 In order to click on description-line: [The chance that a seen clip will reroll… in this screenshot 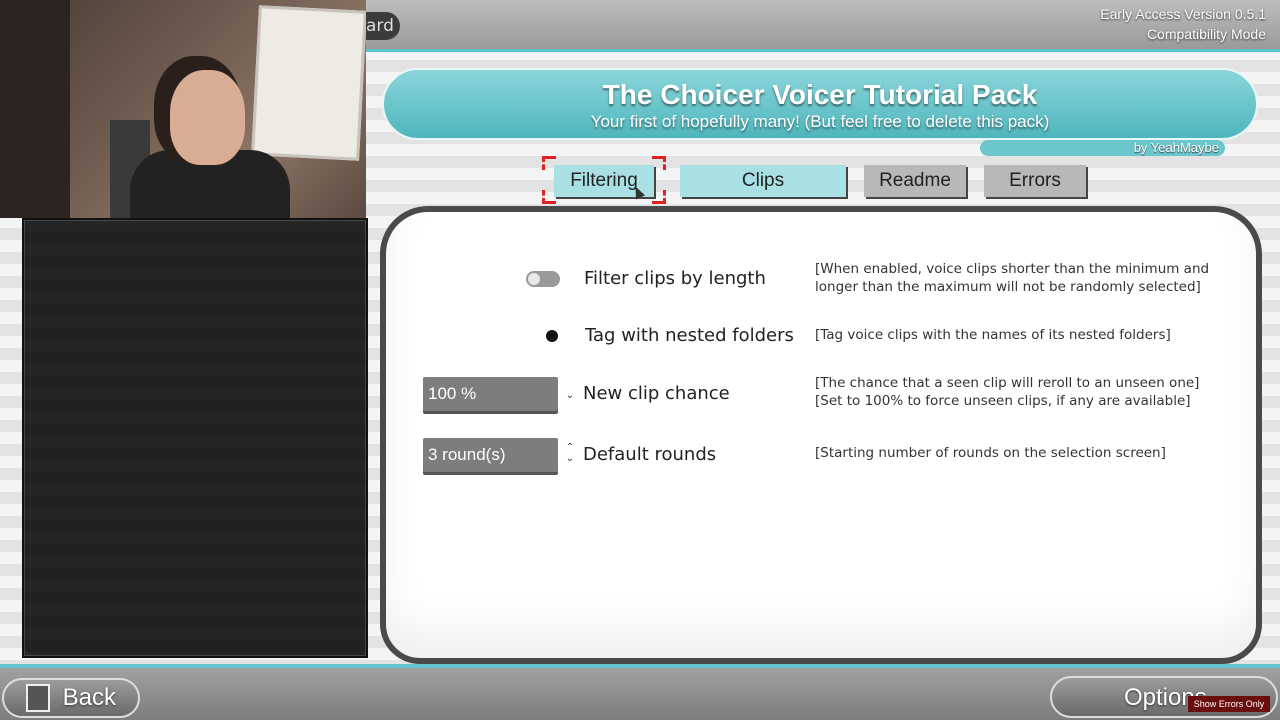, I will do `click(1007, 383)`.